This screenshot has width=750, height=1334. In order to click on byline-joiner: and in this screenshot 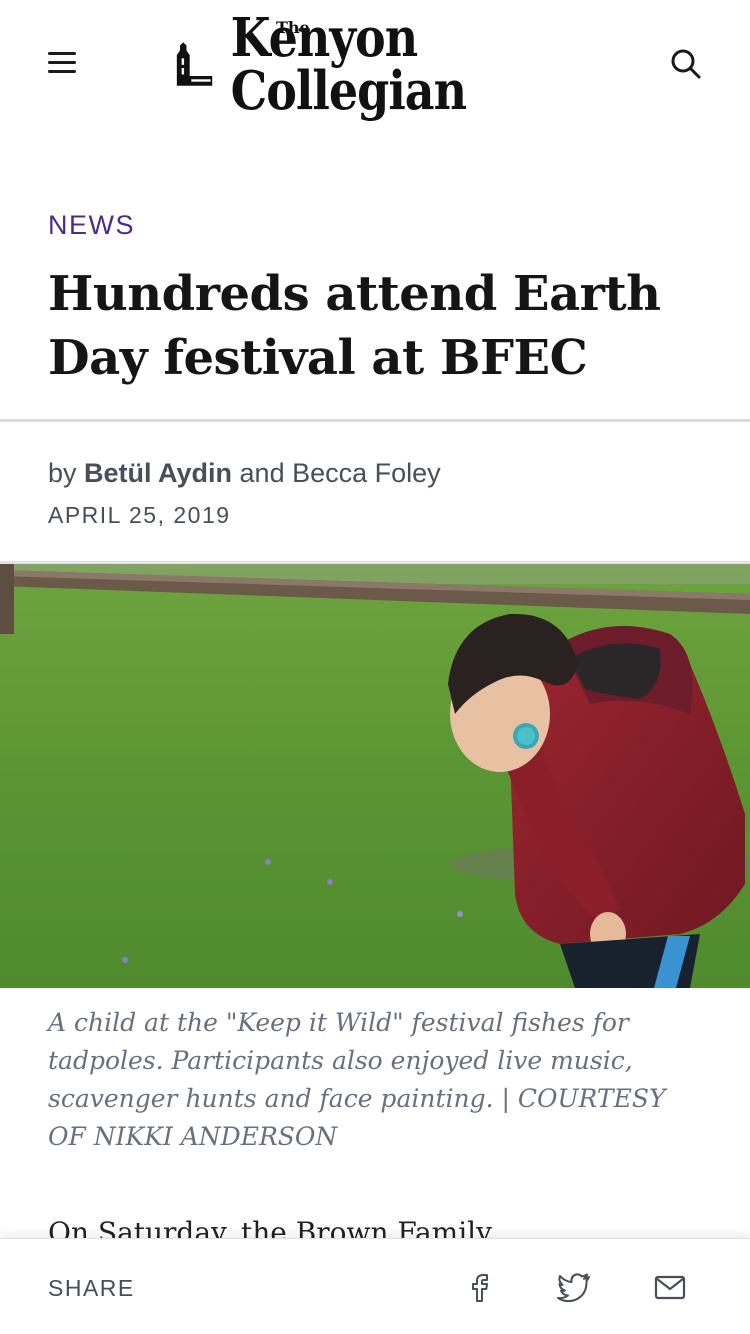, I will do `click(262, 473)`.